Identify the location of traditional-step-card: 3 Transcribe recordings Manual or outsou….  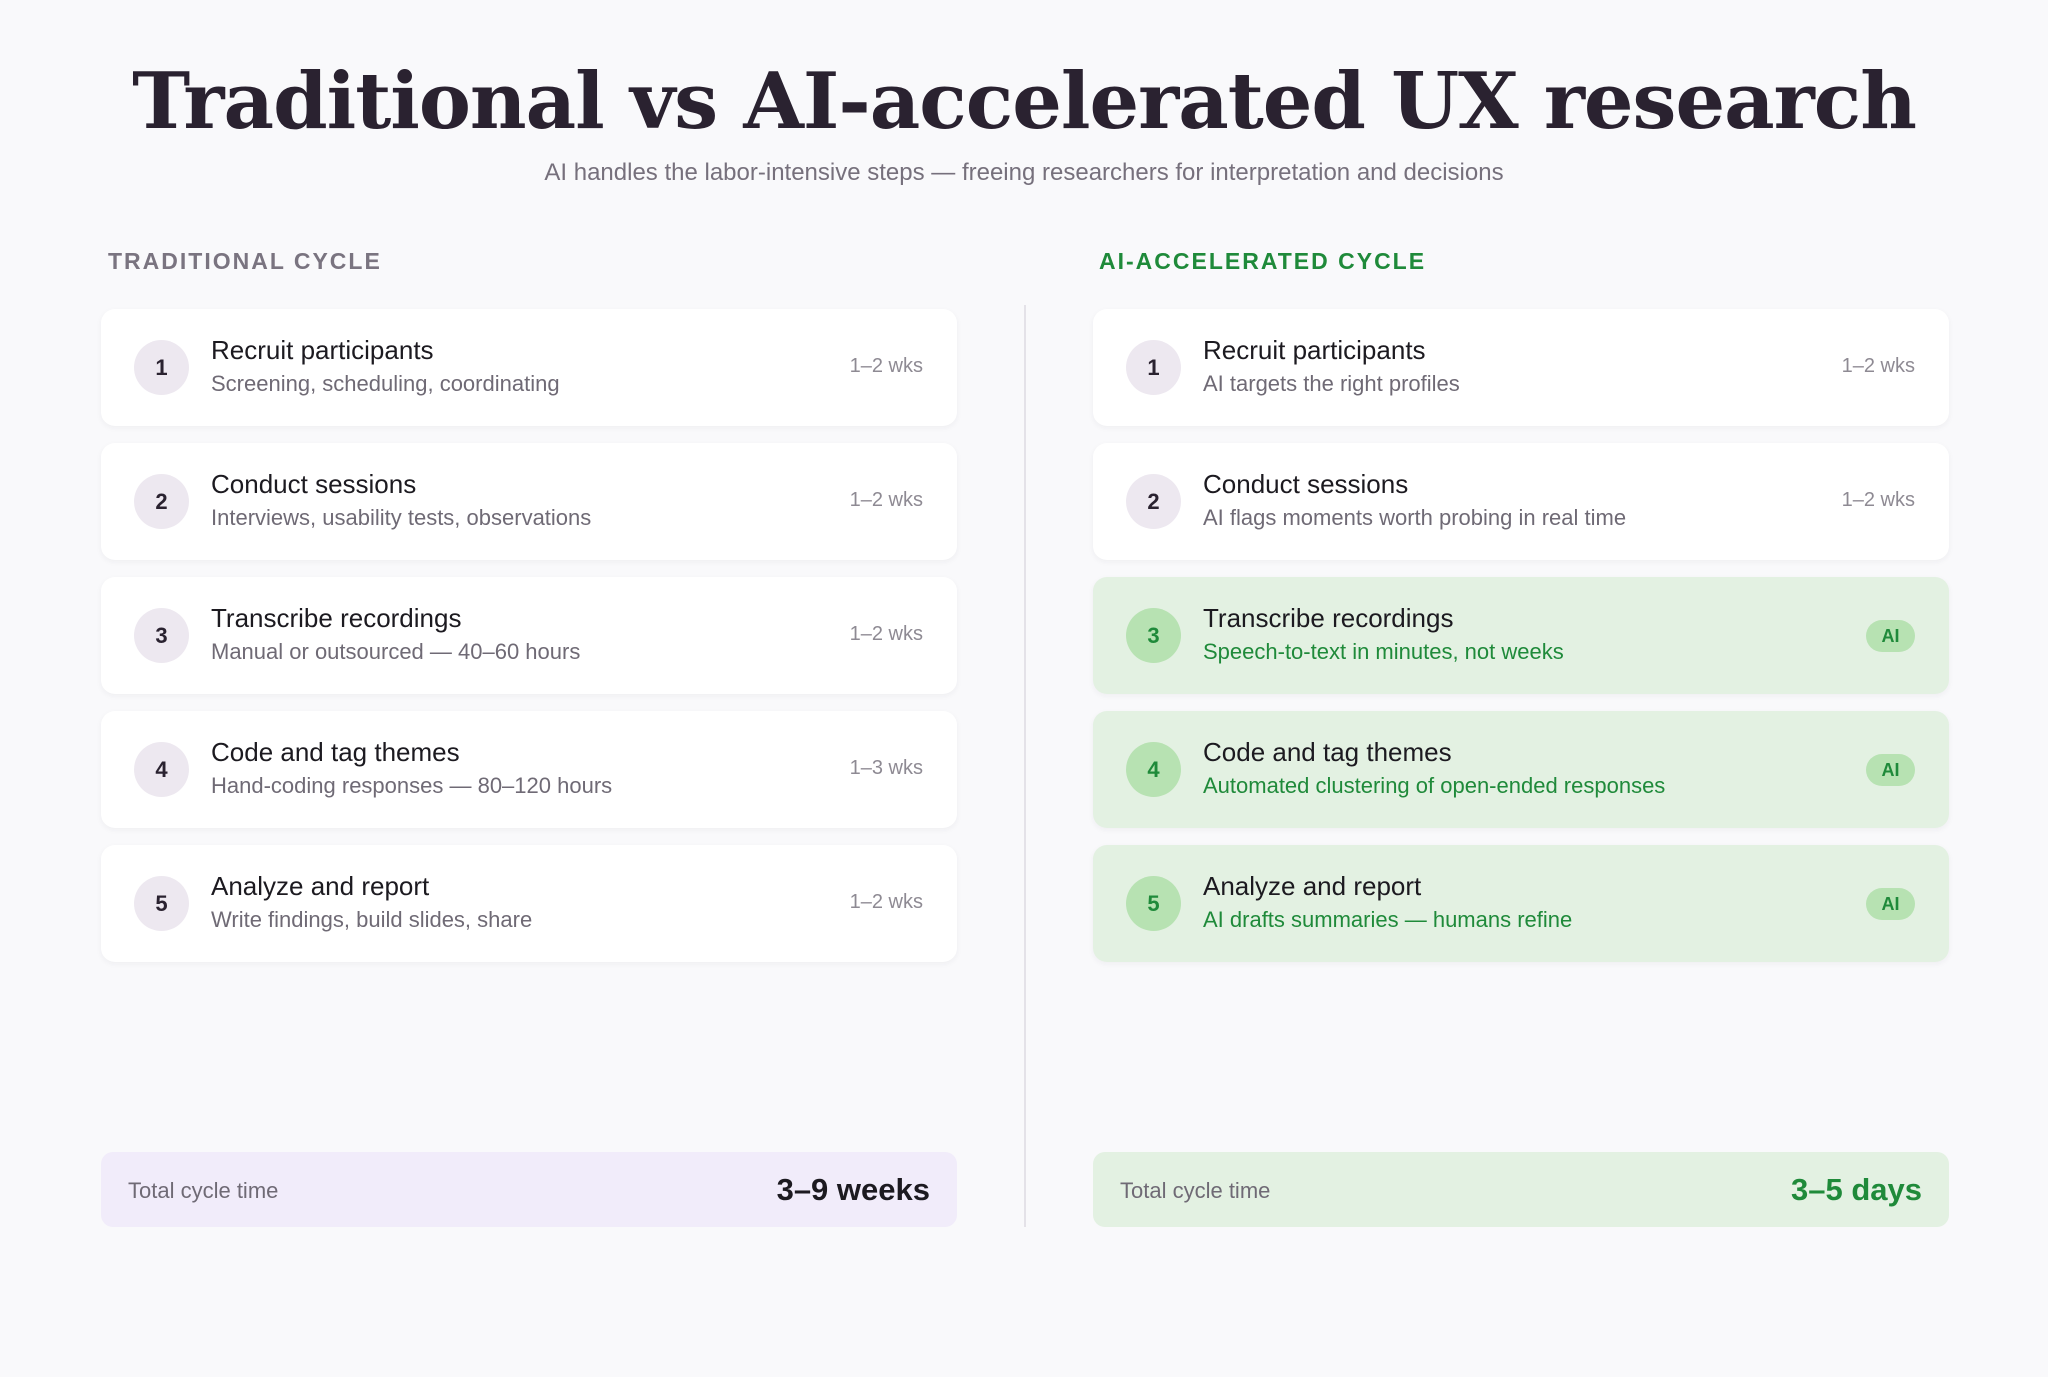
(529, 635).